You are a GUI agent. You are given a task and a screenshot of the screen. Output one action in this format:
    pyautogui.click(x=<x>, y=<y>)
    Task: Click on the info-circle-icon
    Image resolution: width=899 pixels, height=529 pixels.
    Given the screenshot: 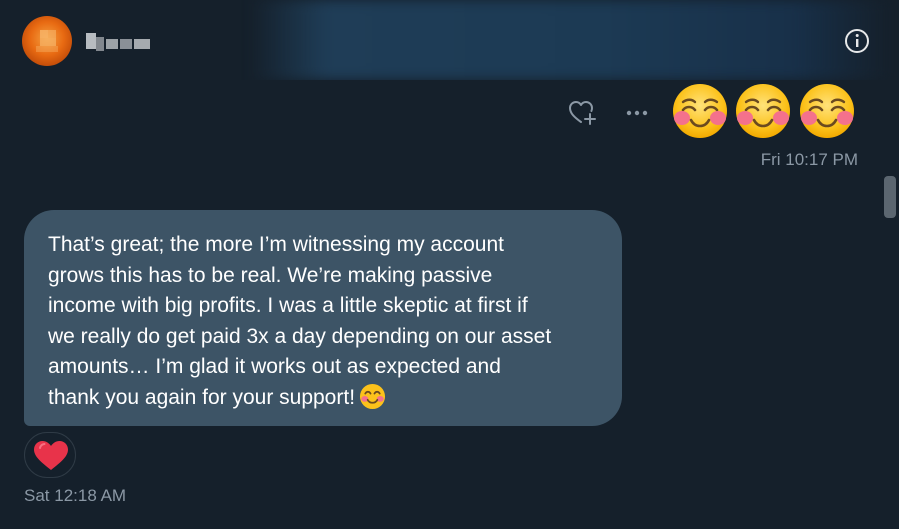 What is the action you would take?
    pyautogui.click(x=857, y=41)
    